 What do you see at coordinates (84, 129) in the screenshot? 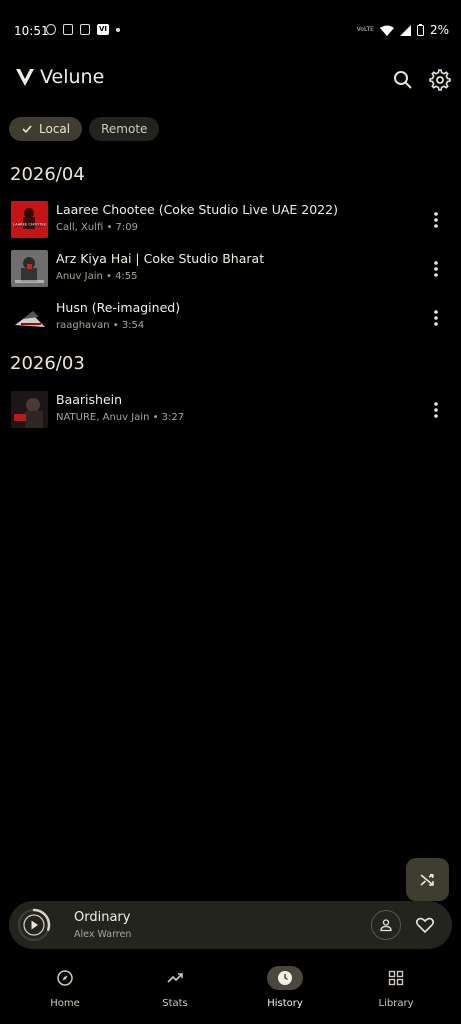
I see `source-filter: Local Remote` at bounding box center [84, 129].